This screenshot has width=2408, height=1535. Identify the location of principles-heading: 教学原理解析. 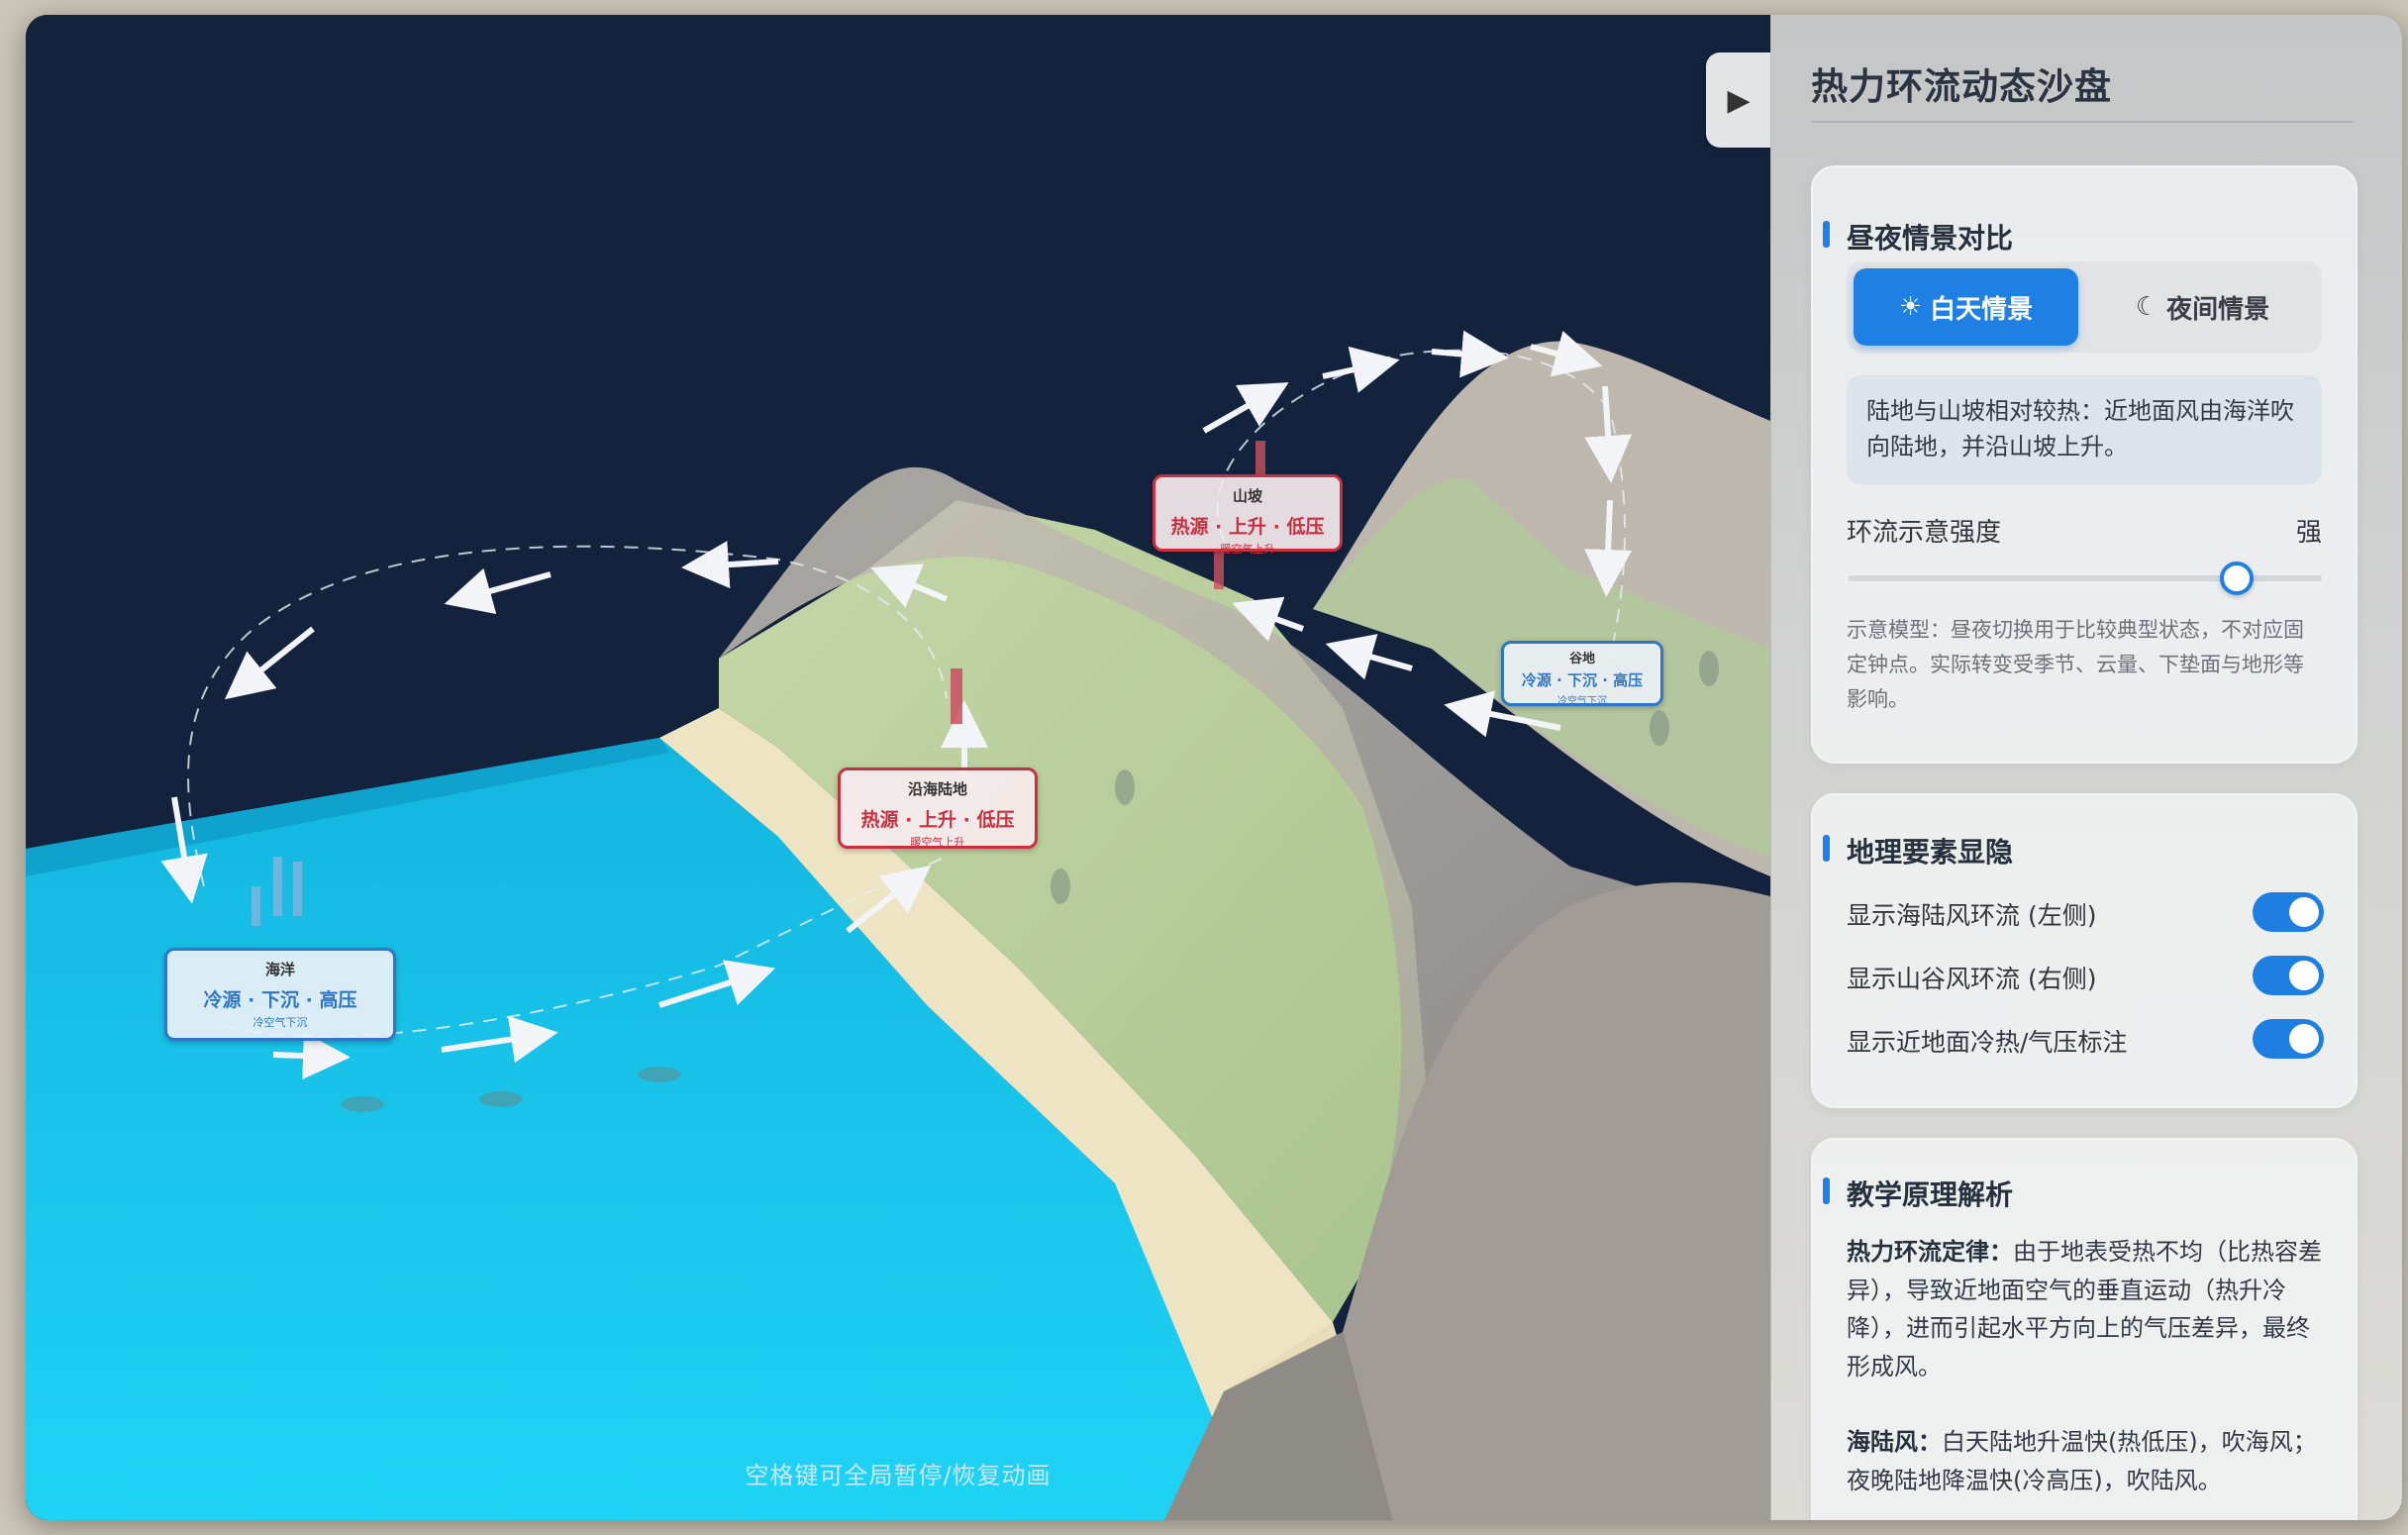
(1917, 1194).